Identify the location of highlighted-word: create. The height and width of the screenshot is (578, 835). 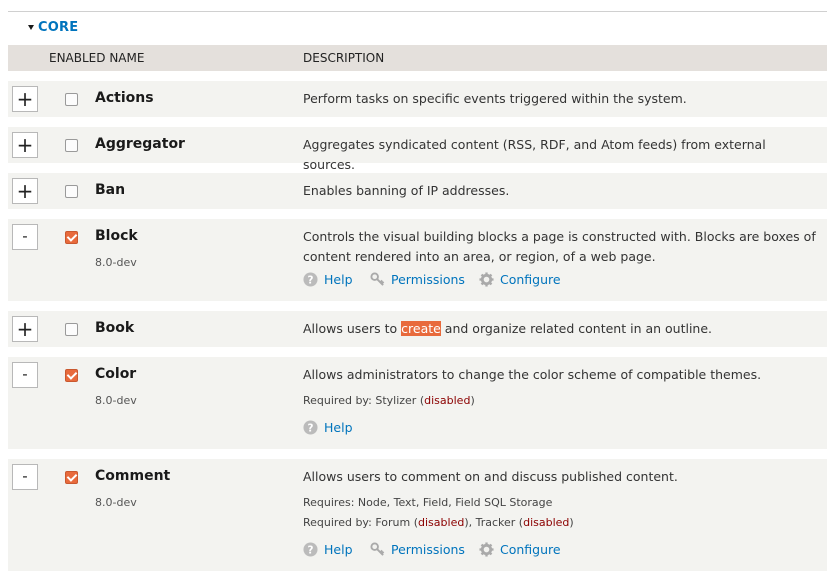
(421, 328).